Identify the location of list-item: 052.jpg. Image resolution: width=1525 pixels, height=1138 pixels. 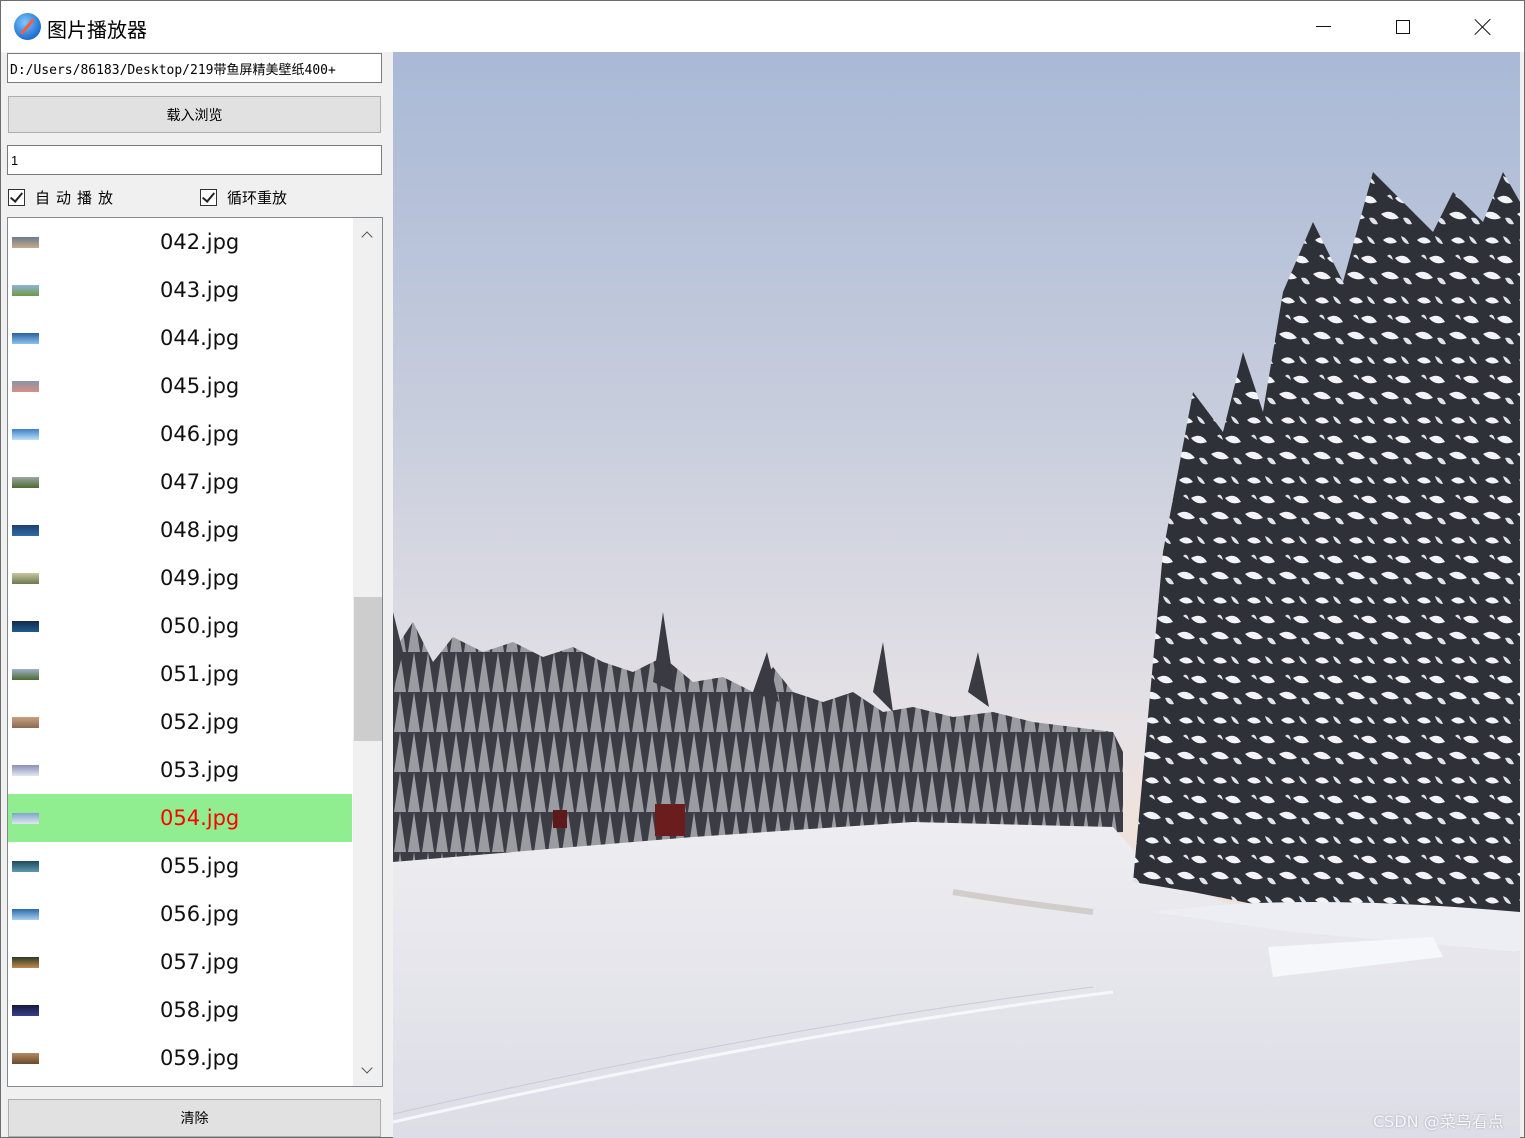
(180, 722).